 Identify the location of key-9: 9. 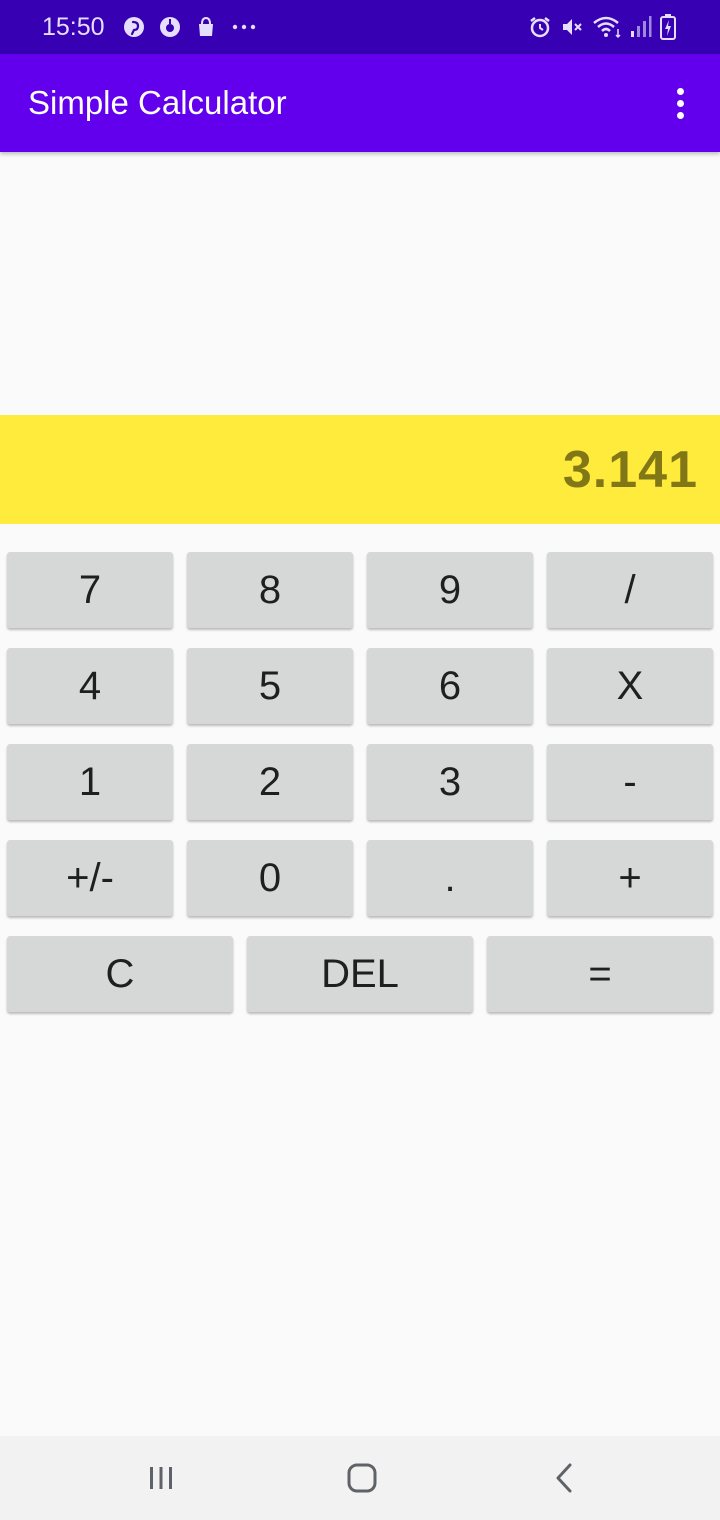
(450, 590).